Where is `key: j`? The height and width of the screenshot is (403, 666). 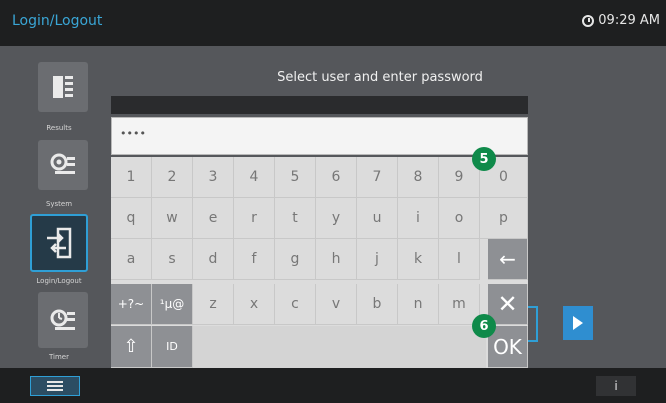 key: j is located at coordinates (377, 259).